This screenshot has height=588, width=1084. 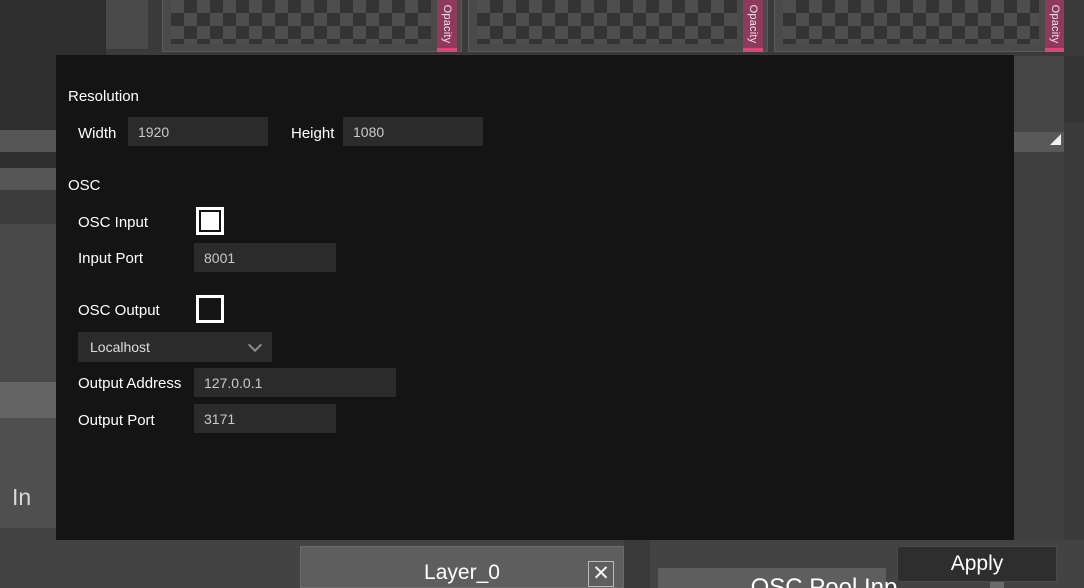 I want to click on opacity-tab-3: Opacity, so click(x=1055, y=26).